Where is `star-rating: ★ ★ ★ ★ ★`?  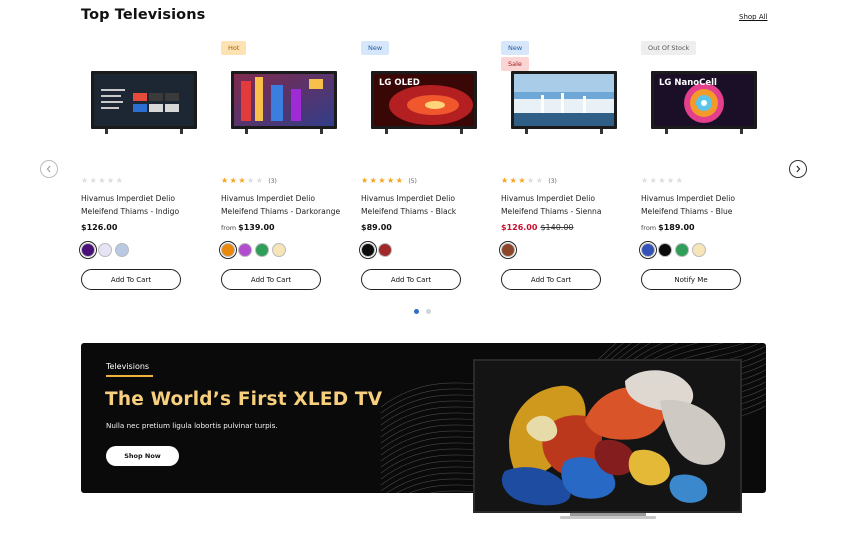
star-rating: ★ ★ ★ ★ ★ is located at coordinates (104, 181).